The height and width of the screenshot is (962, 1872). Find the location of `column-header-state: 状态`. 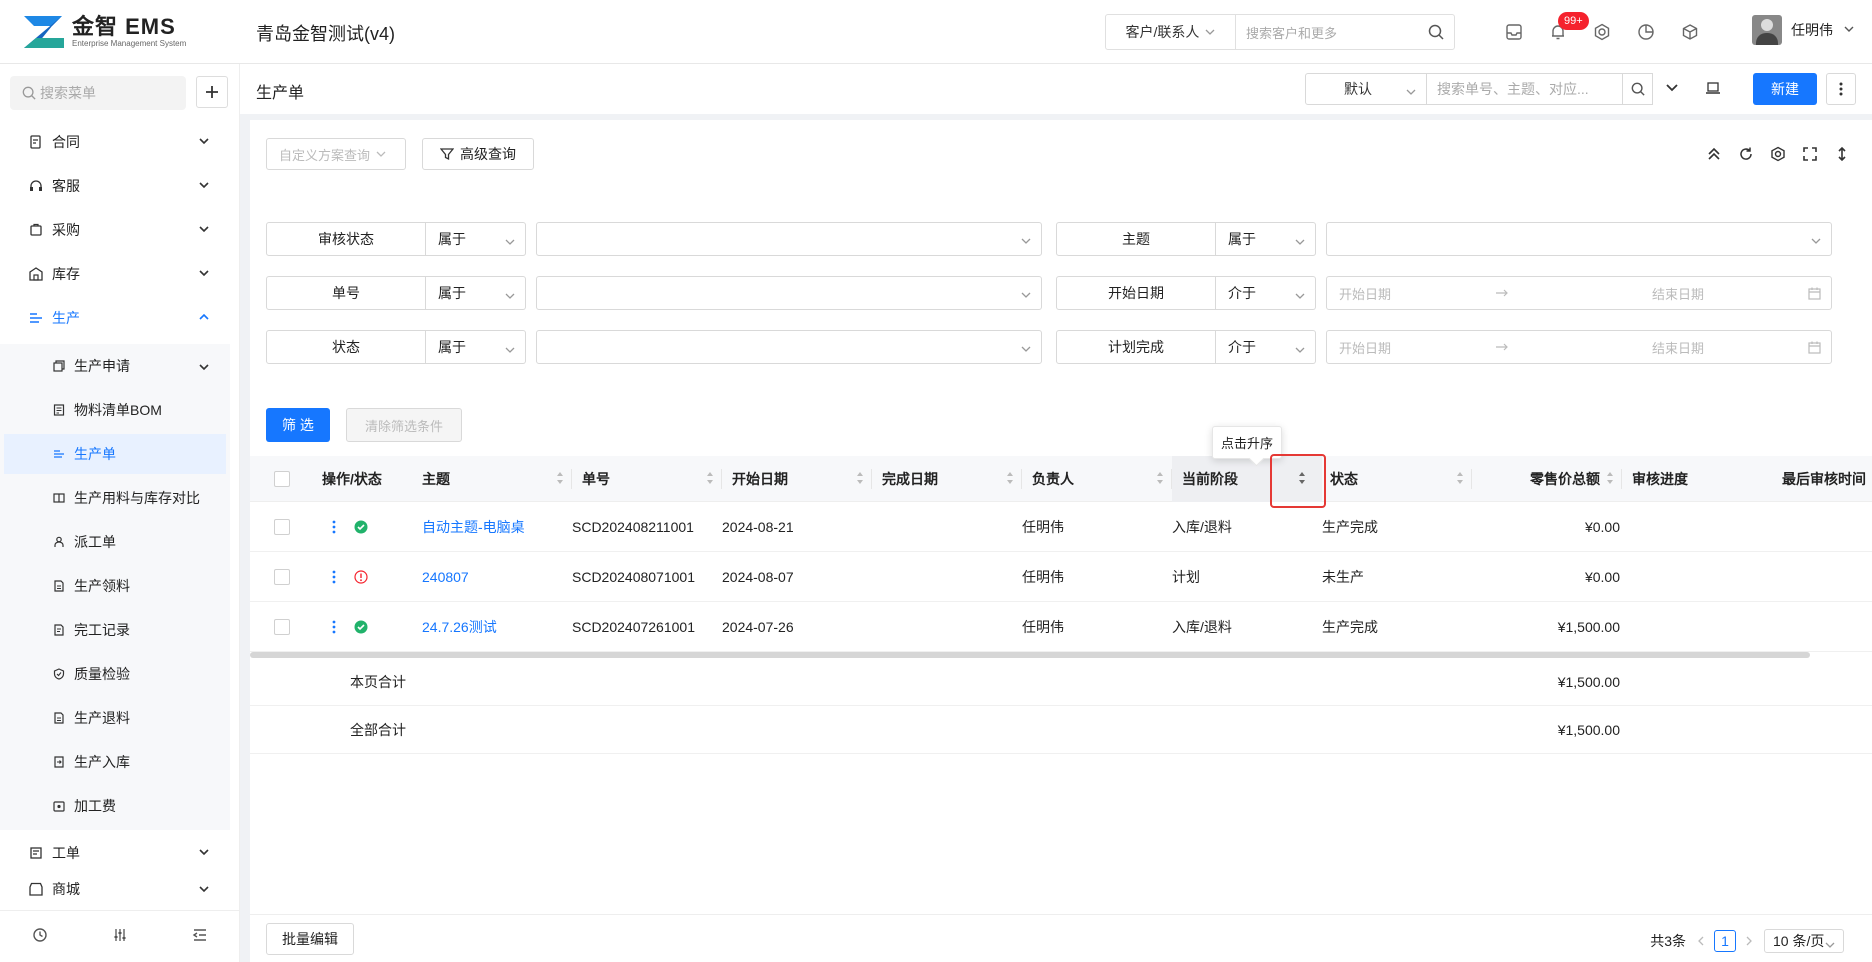

column-header-state: 状态 is located at coordinates (1397, 479).